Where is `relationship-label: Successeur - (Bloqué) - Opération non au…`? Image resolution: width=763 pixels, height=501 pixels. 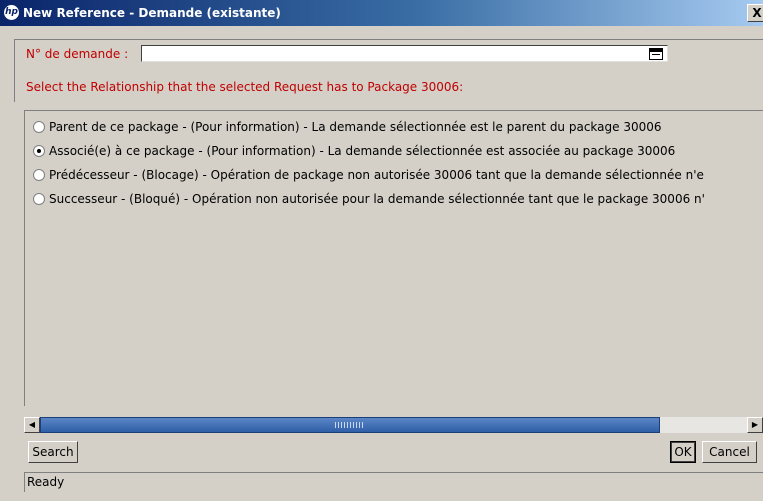 relationship-label: Successeur - (Bloqué) - Opération non au… is located at coordinates (377, 199).